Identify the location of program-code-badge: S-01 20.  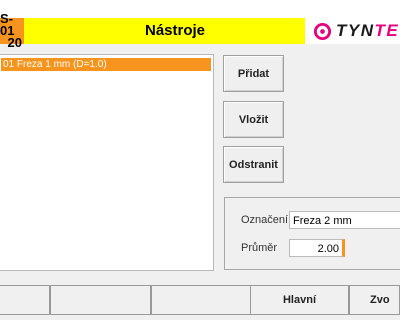
(12, 30).